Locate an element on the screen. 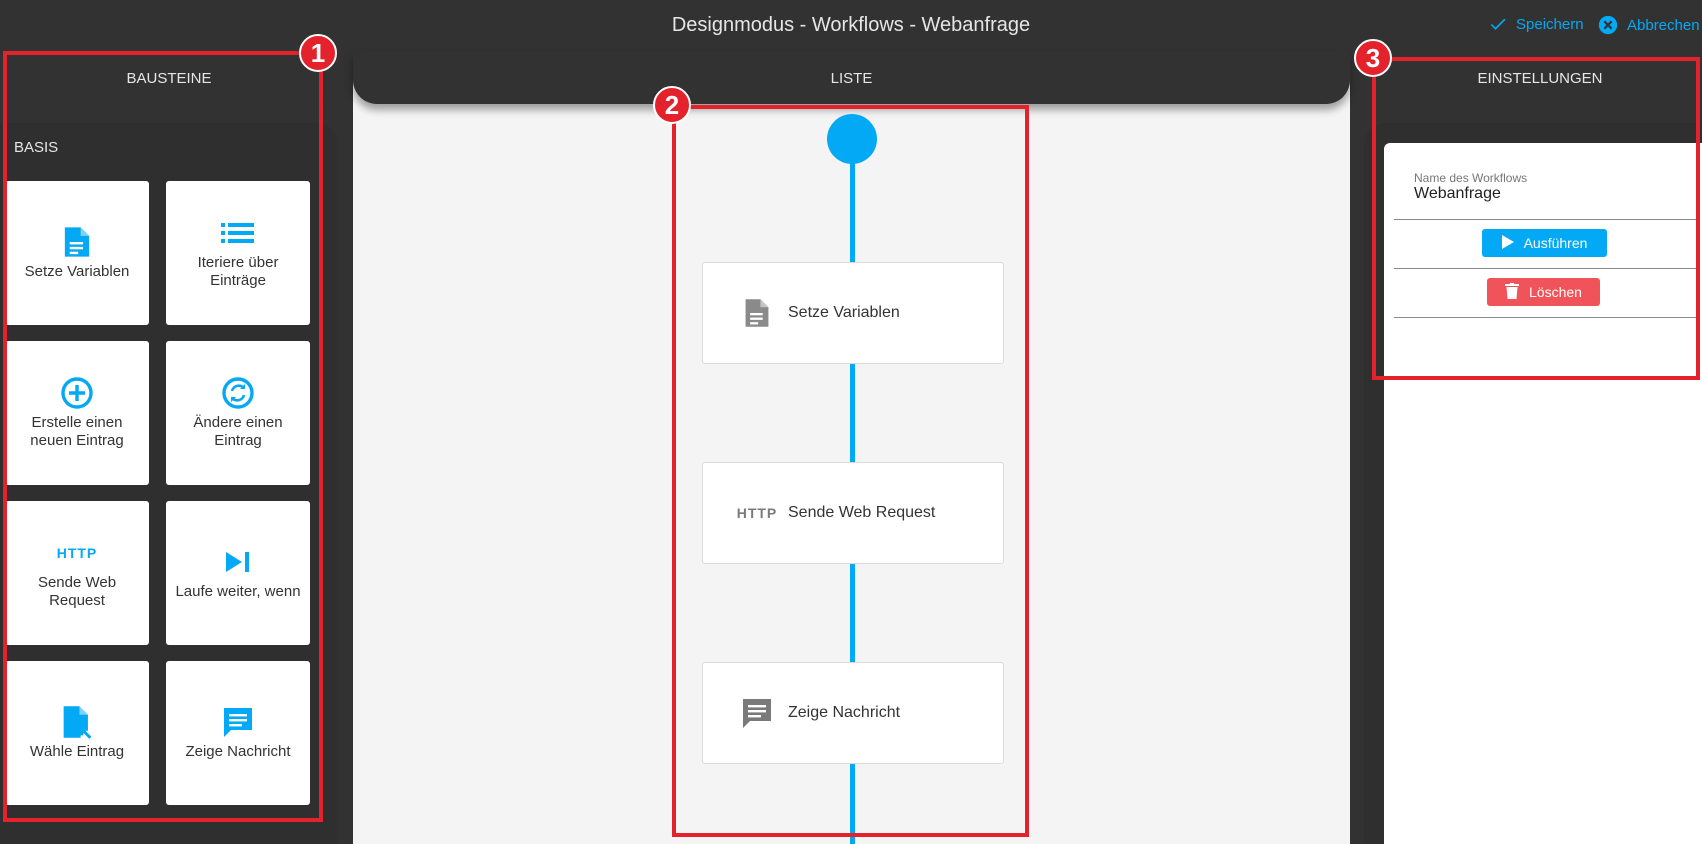 The height and width of the screenshot is (844, 1702). save-button: Speichern is located at coordinates (1536, 24).